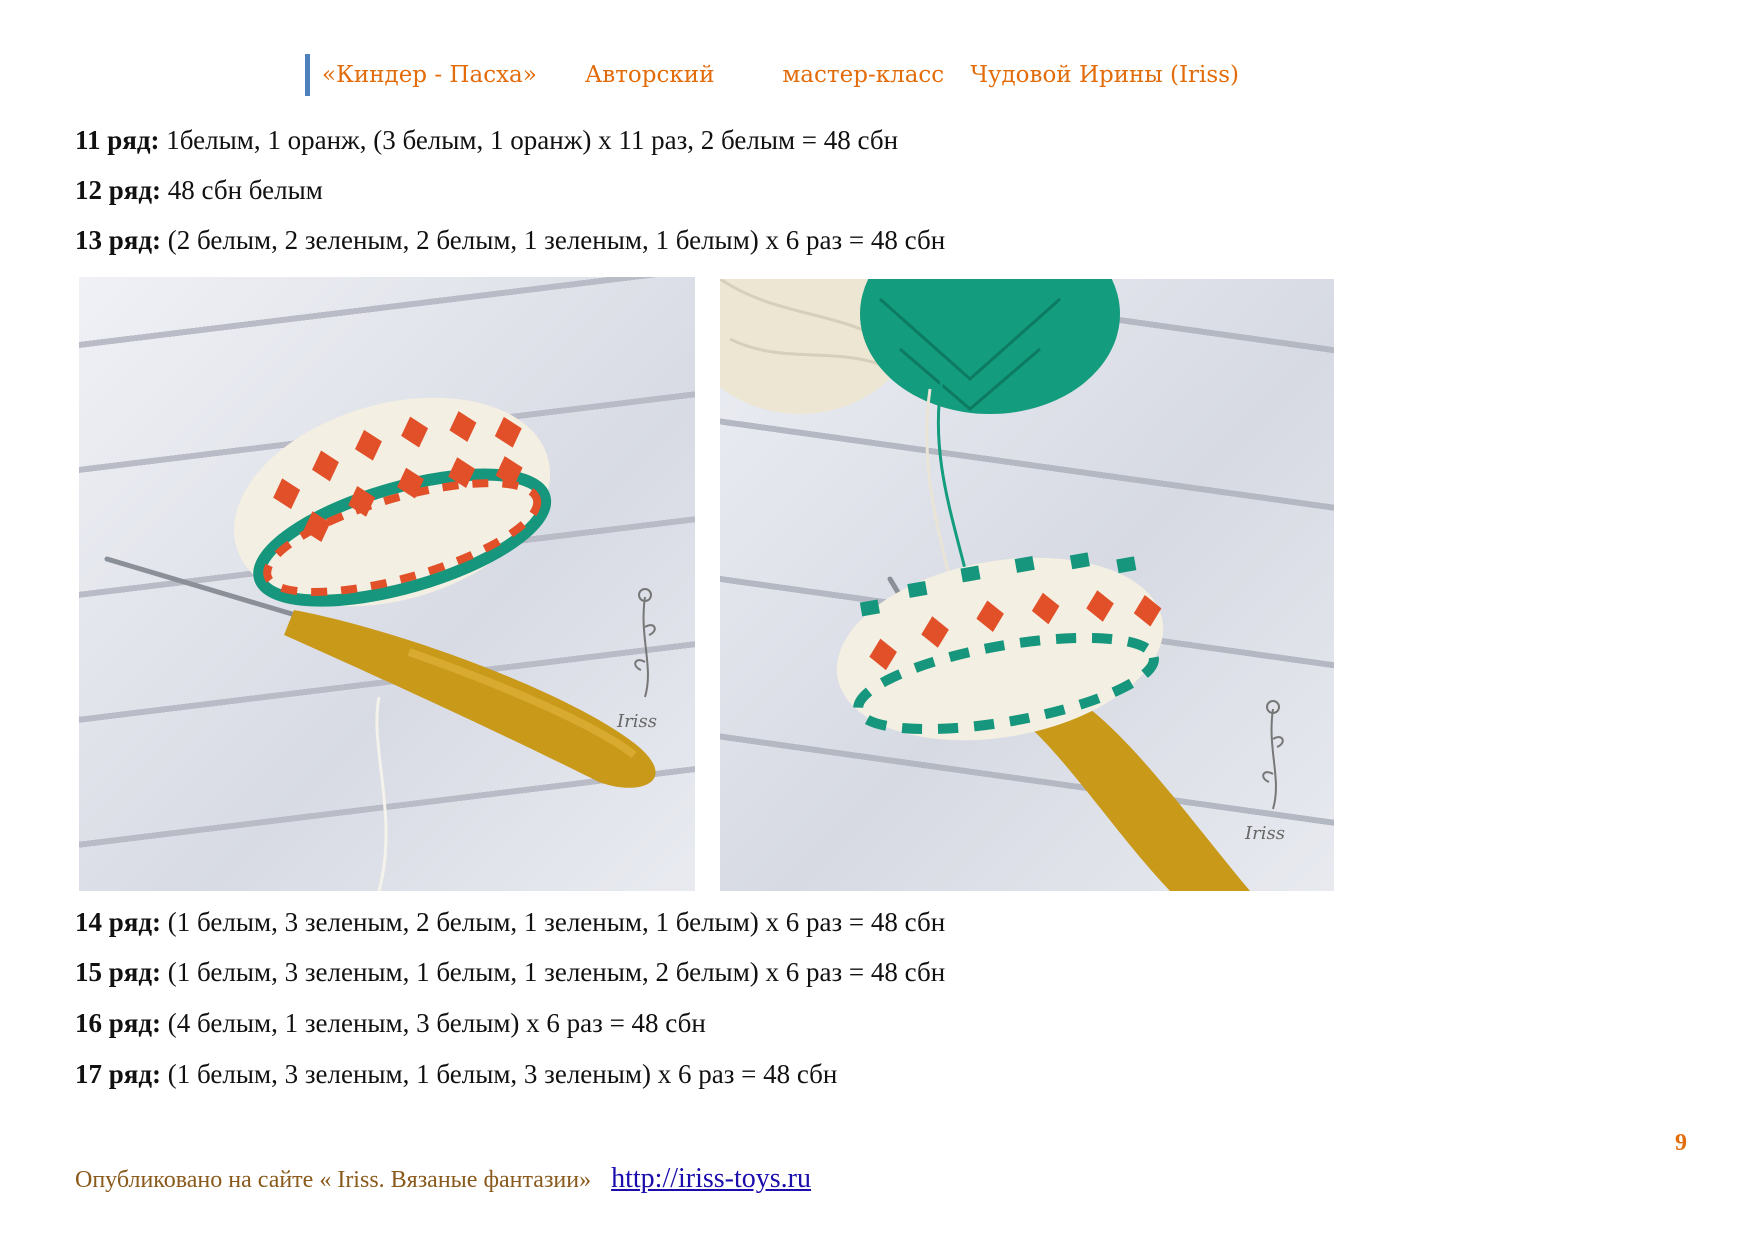  I want to click on row-instruction-12: 12 ряд: 48 сбн белым, so click(199, 190).